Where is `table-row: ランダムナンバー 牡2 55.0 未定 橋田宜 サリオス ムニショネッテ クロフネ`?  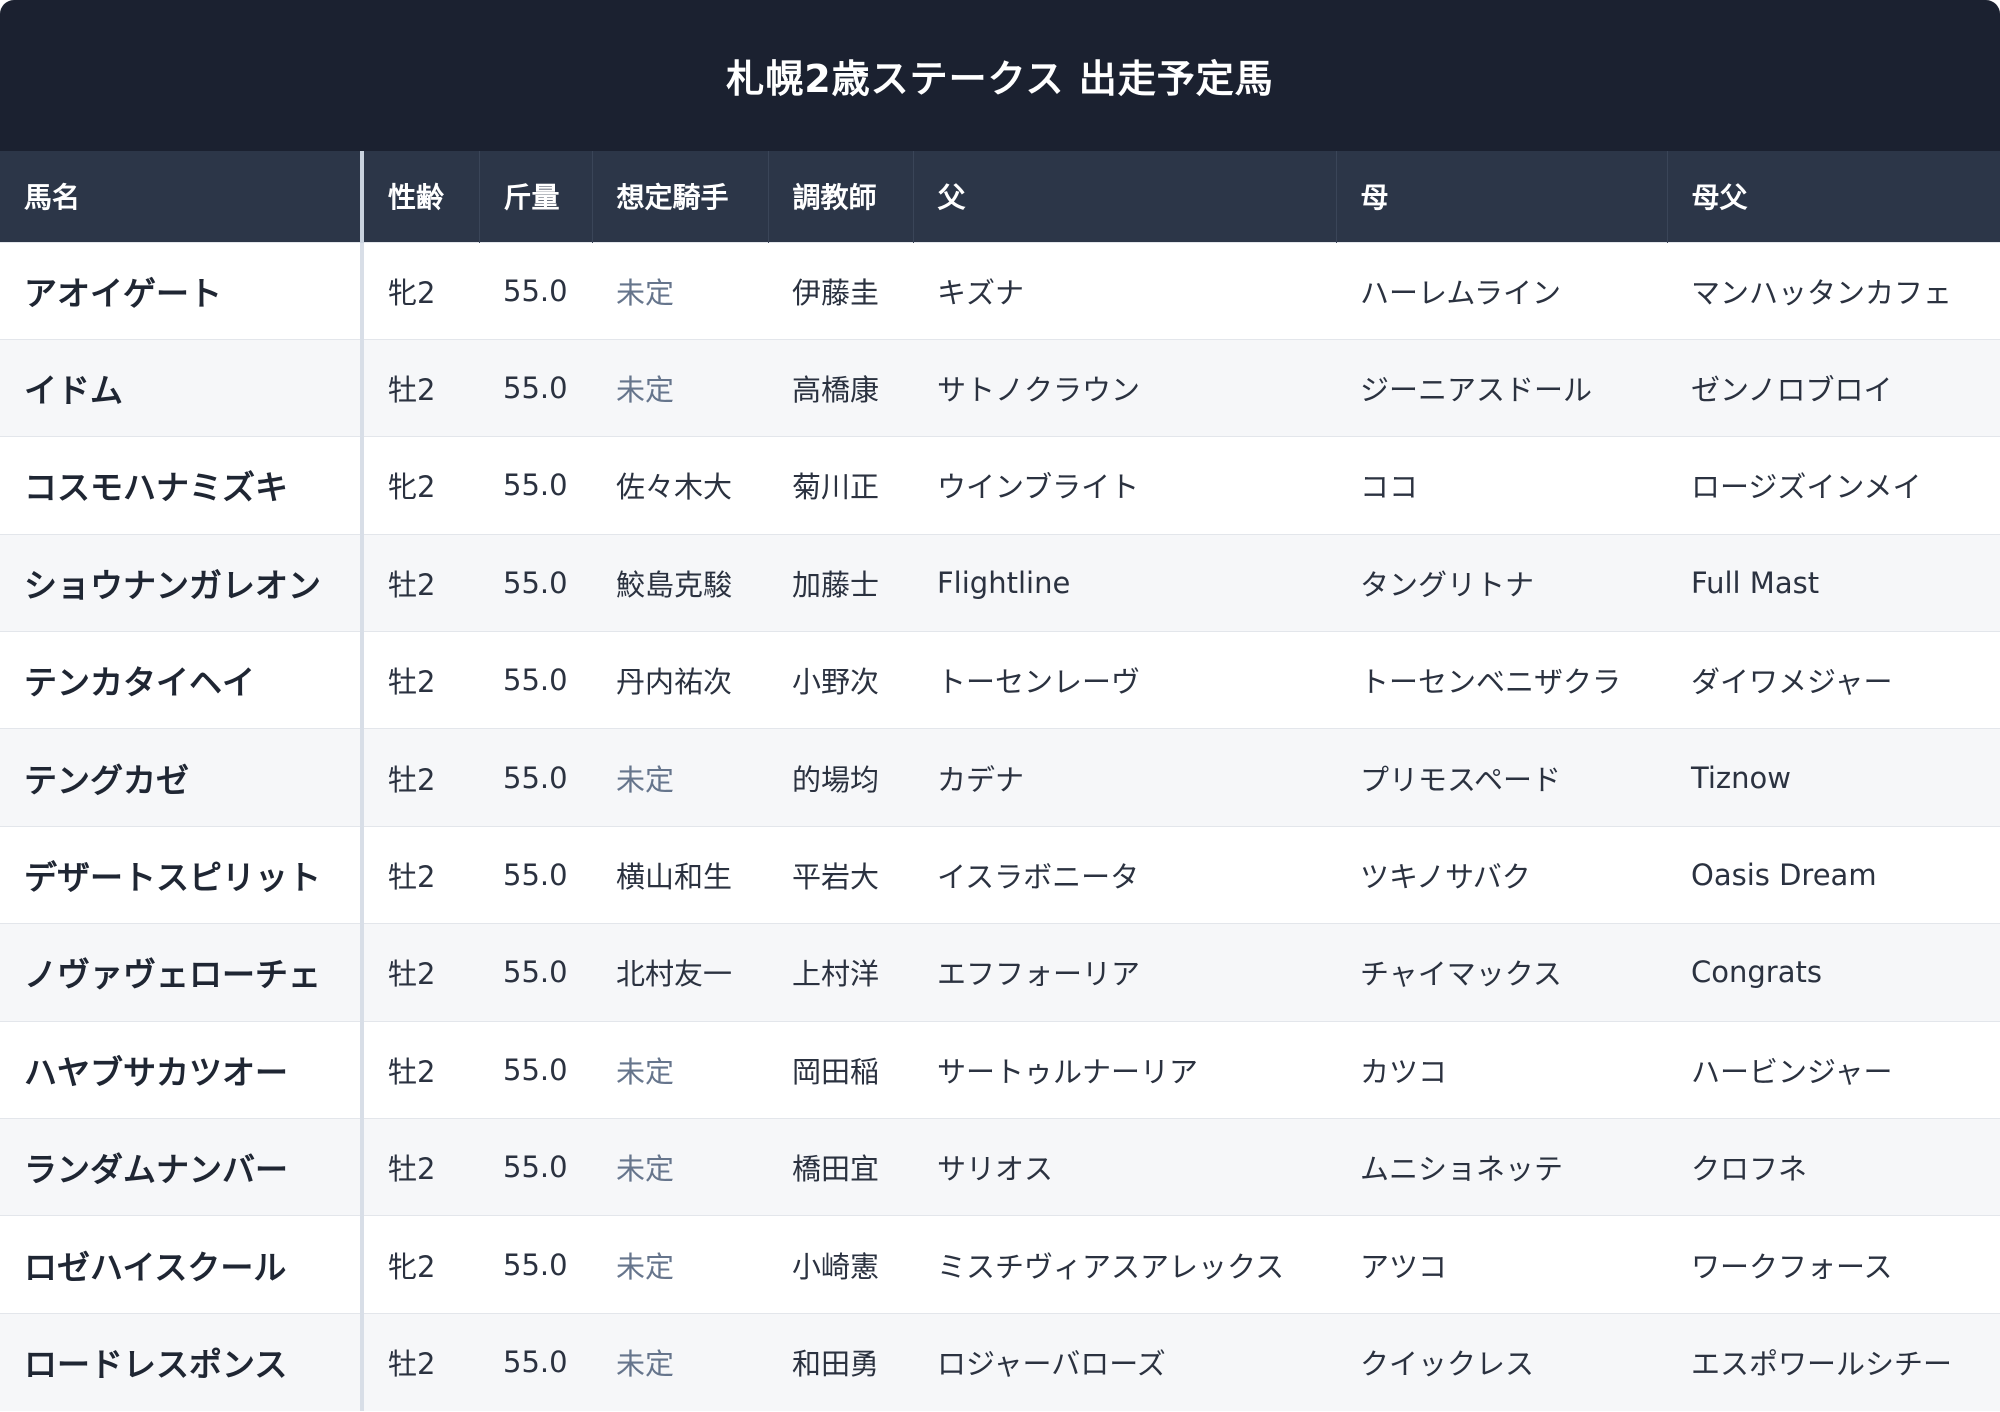
table-row: ランダムナンバー 牡2 55.0 未定 橋田宜 サリオス ムニショネッテ クロフネ is located at coordinates (1000, 1167).